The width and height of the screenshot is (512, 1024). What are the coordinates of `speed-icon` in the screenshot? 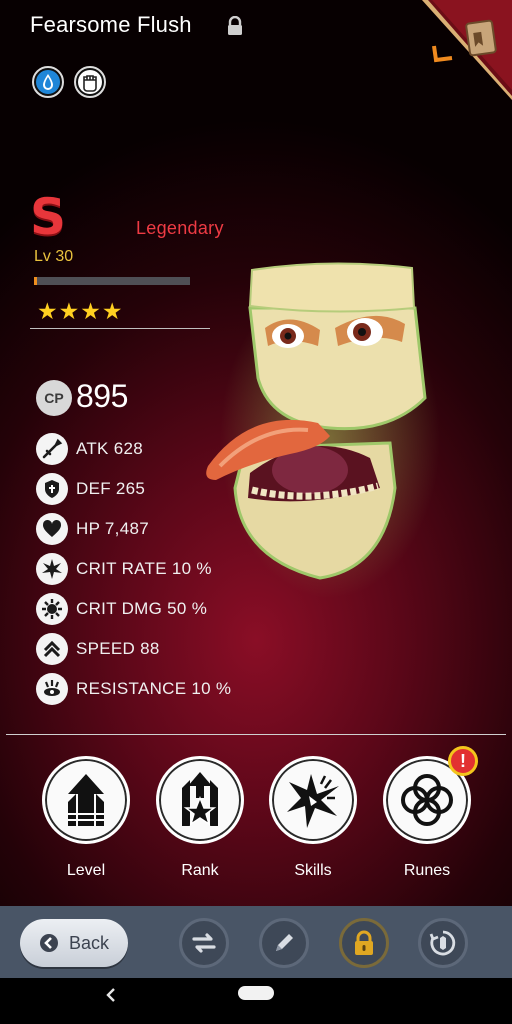 It's located at (52, 649).